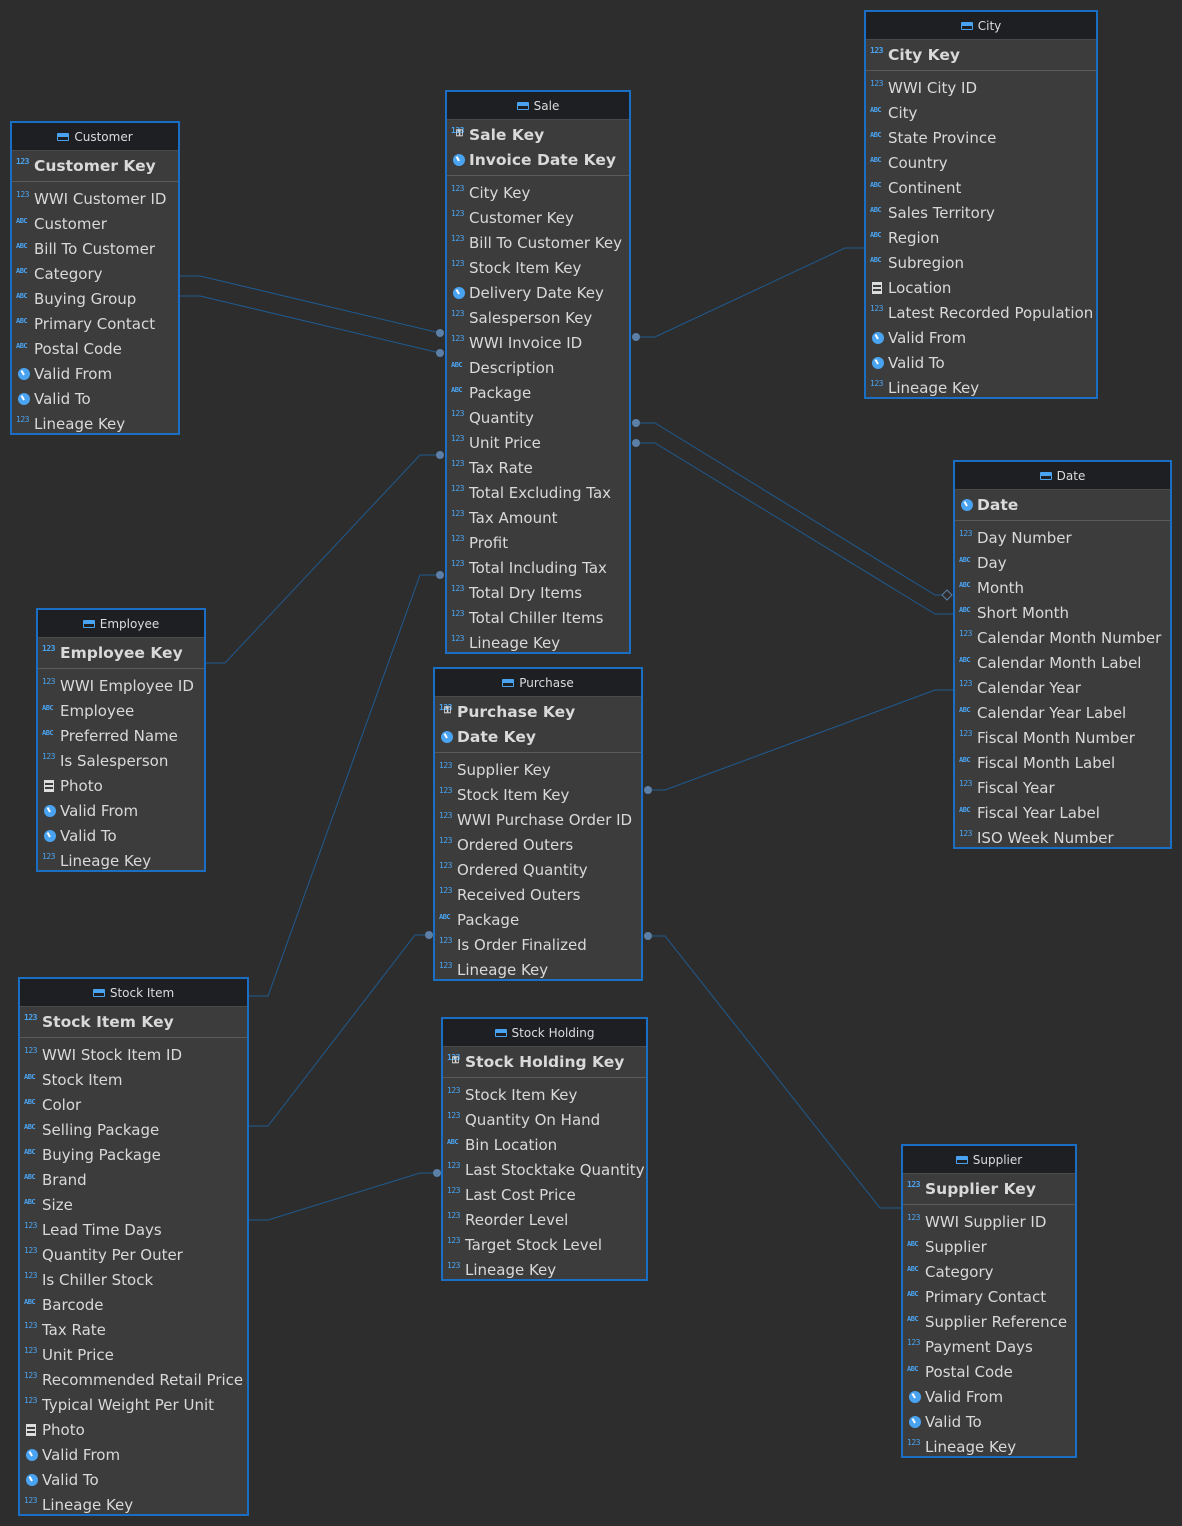 The height and width of the screenshot is (1526, 1182). Describe the element at coordinates (95, 298) in the screenshot. I see `column-row: ABC Buying Group` at that location.